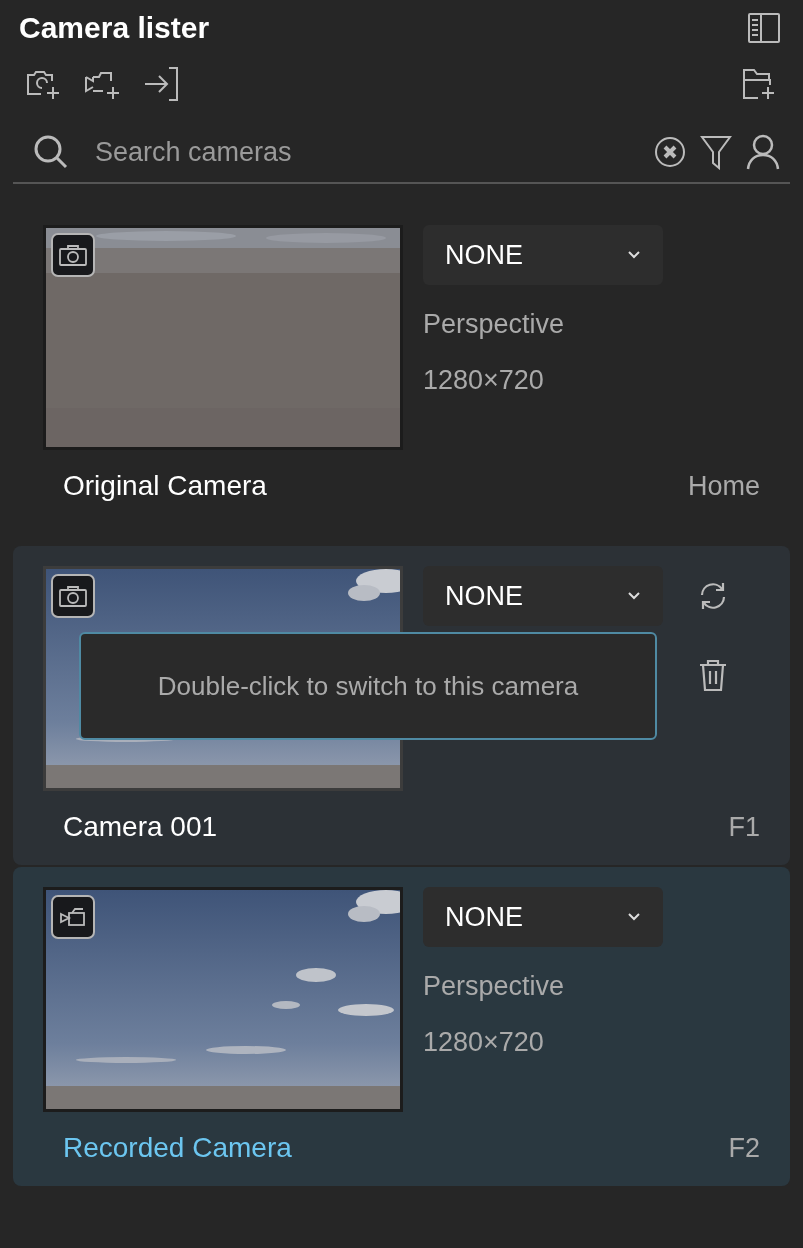  Describe the element at coordinates (177, 1148) in the screenshot. I see `camera-name: Recorded Camera` at that location.